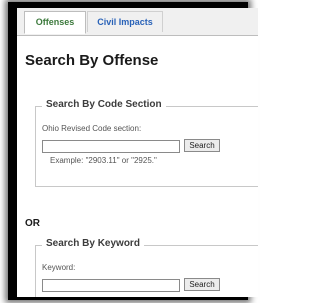 The width and height of the screenshot is (320, 303). I want to click on page-title: Search By Offense, so click(92, 60).